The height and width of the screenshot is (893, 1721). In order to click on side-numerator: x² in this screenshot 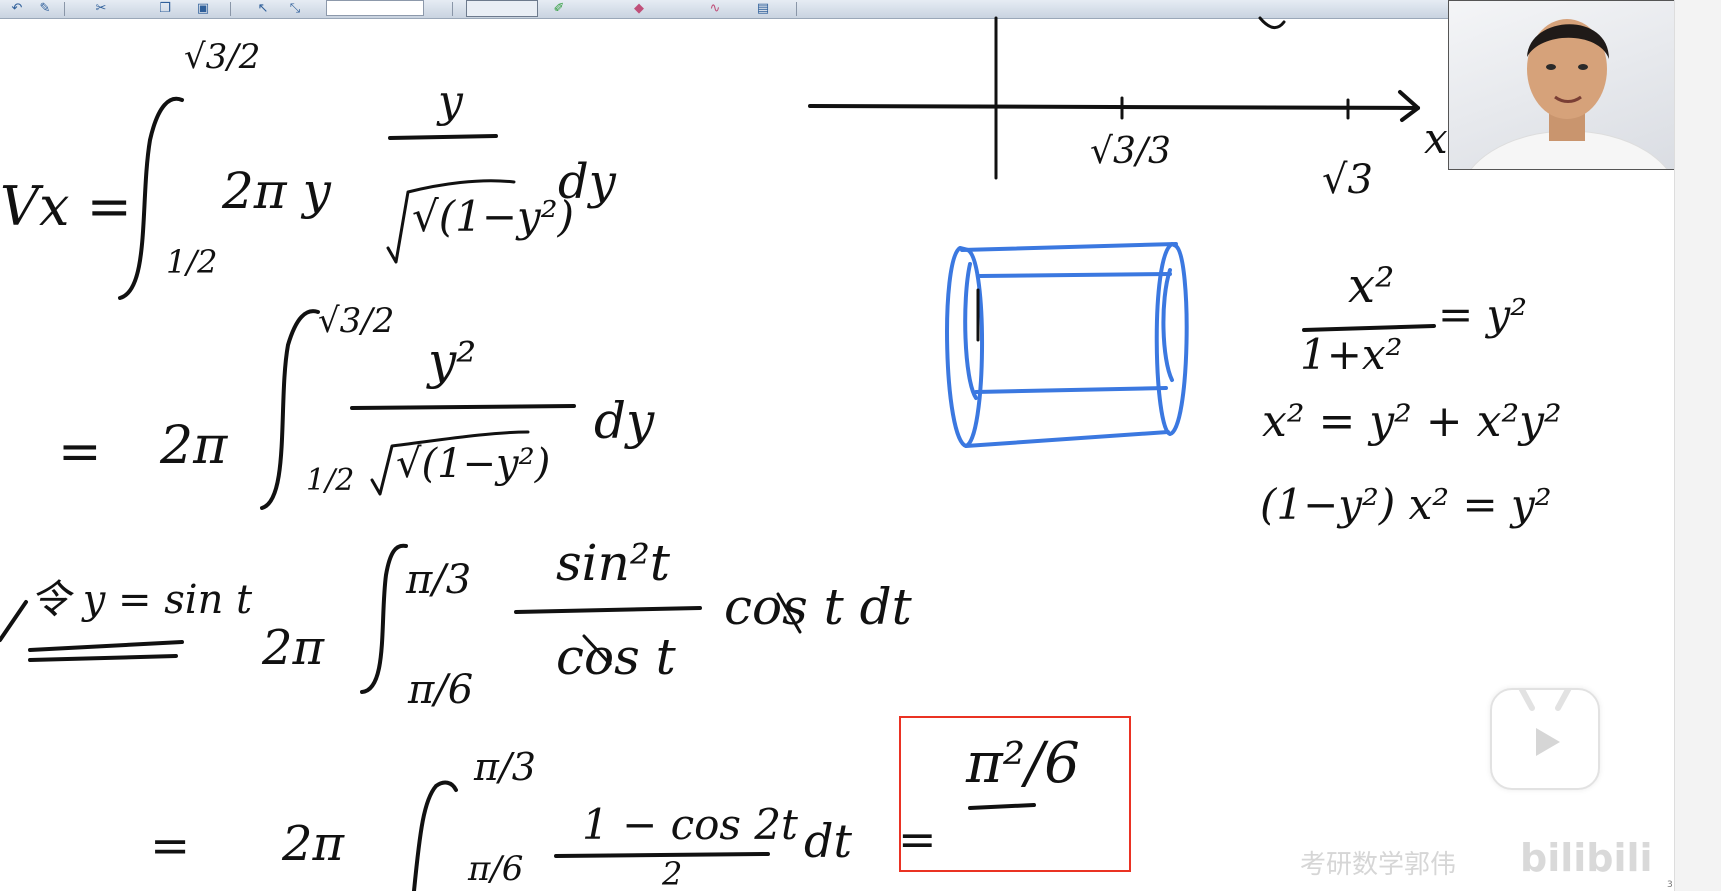, I will do `click(1371, 286)`.